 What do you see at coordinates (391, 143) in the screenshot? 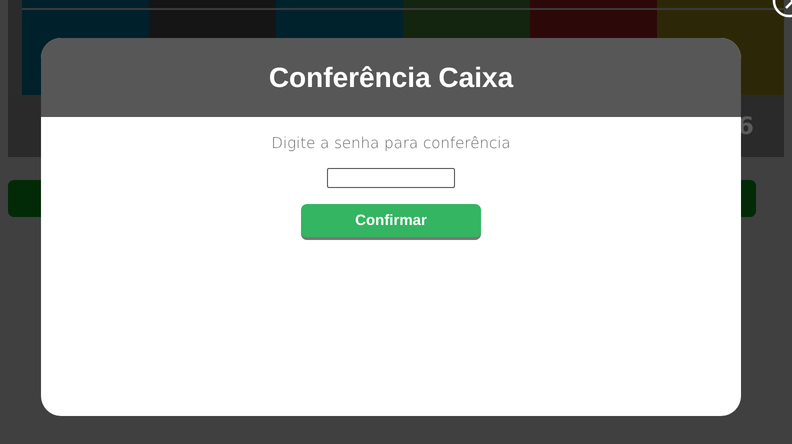
I see `prompt-text: Digite a senha para conferência` at bounding box center [391, 143].